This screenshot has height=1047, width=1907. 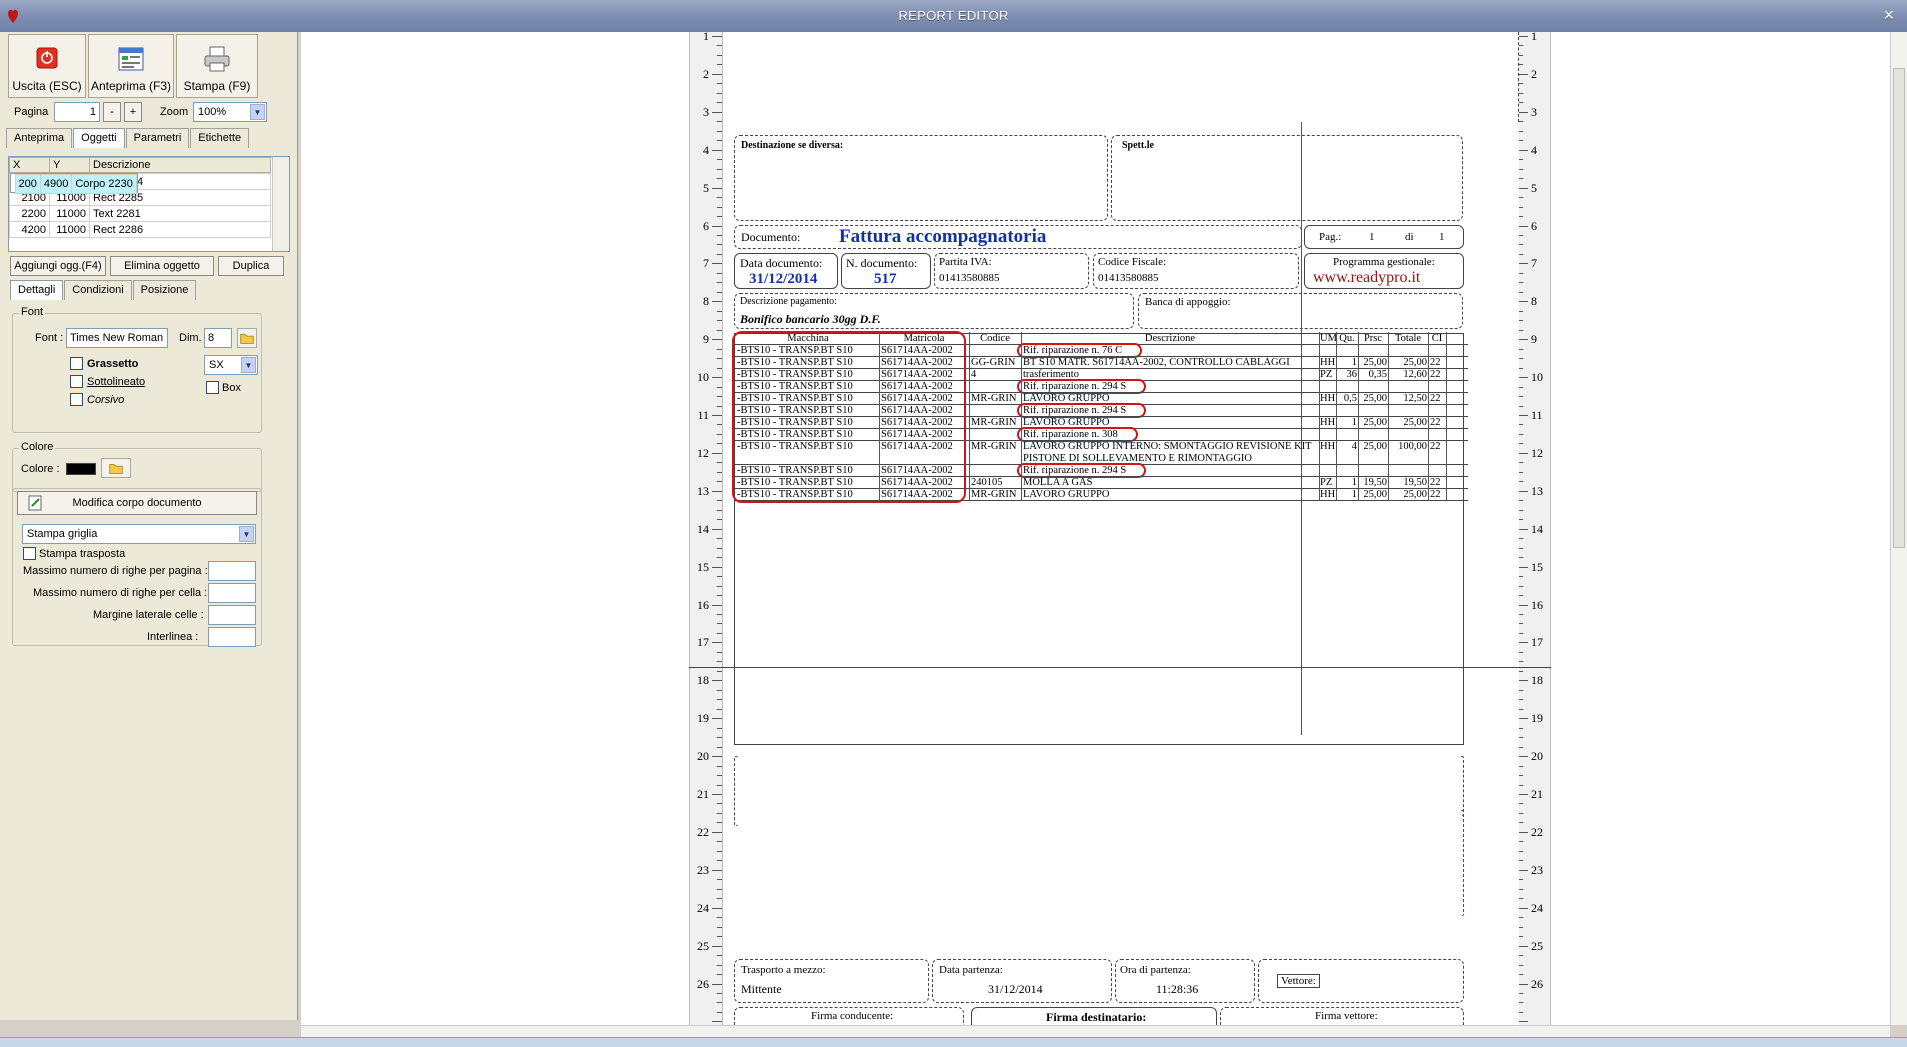 I want to click on tab-anteprima: Anteprima, so click(x=39, y=138).